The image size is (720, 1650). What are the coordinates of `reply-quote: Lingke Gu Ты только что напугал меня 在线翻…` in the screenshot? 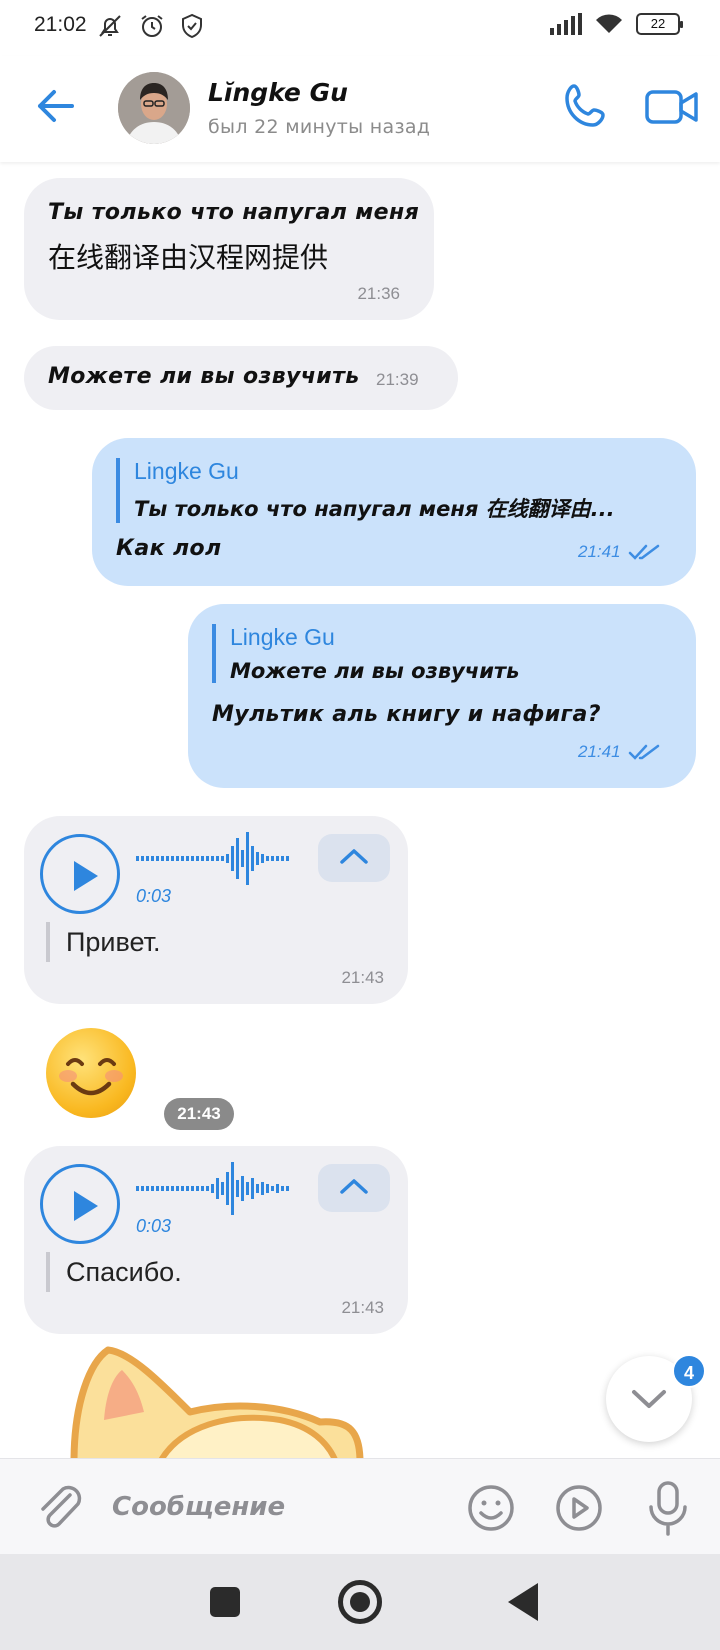 It's located at (381, 490).